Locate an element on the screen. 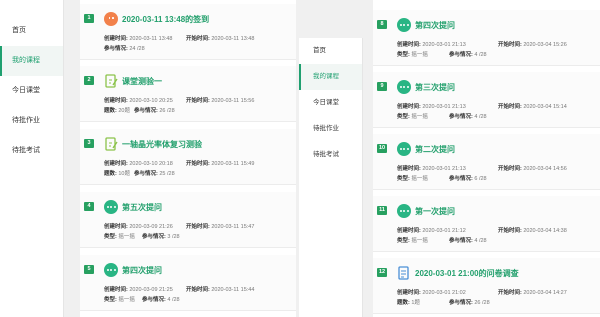 The image size is (600, 317). started-value: 2020-03-04 15:26 is located at coordinates (545, 45).